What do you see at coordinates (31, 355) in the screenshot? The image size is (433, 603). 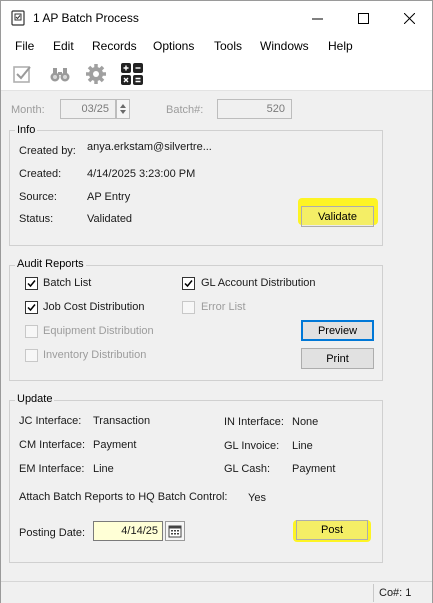 I see `inventory-distribution-checkbox` at bounding box center [31, 355].